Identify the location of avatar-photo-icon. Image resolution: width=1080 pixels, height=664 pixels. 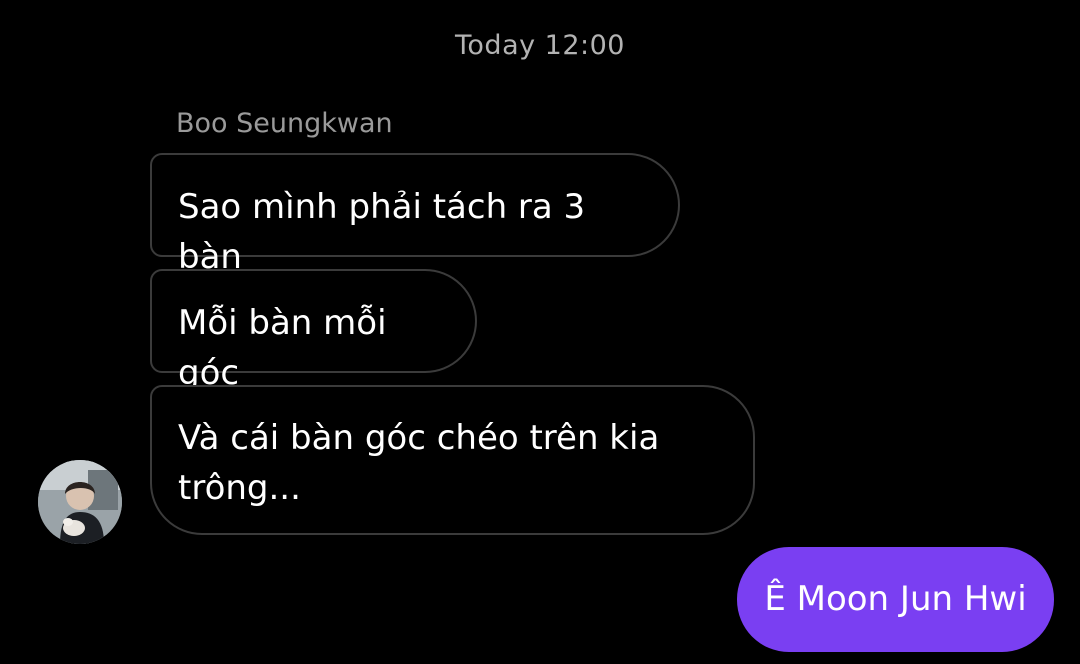
(80, 502).